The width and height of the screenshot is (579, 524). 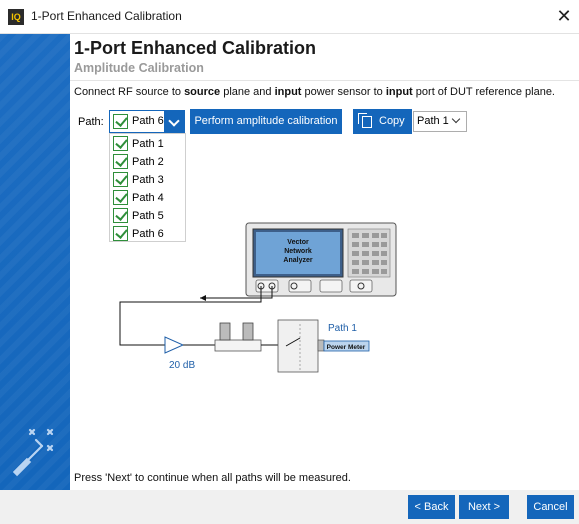 I want to click on path-combobox: Path 6, so click(x=147, y=121).